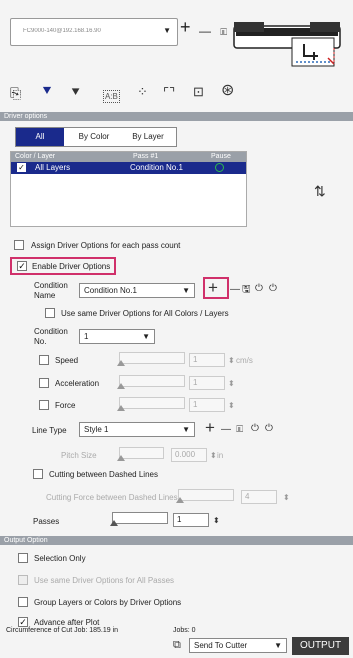 Image resolution: width=353 pixels, height=658 pixels. Describe the element at coordinates (117, 336) in the screenshot. I see `condition-no-select: 1 ▼` at that location.